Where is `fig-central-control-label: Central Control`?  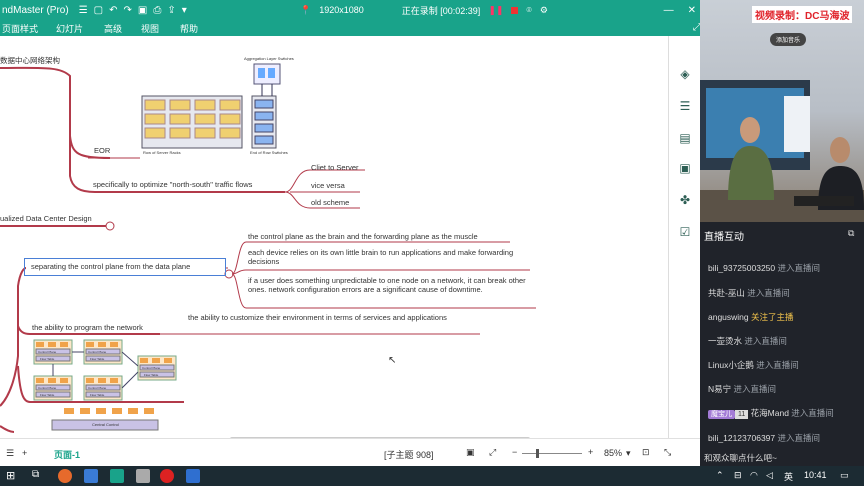 fig-central-control-label: Central Control is located at coordinates (105, 424).